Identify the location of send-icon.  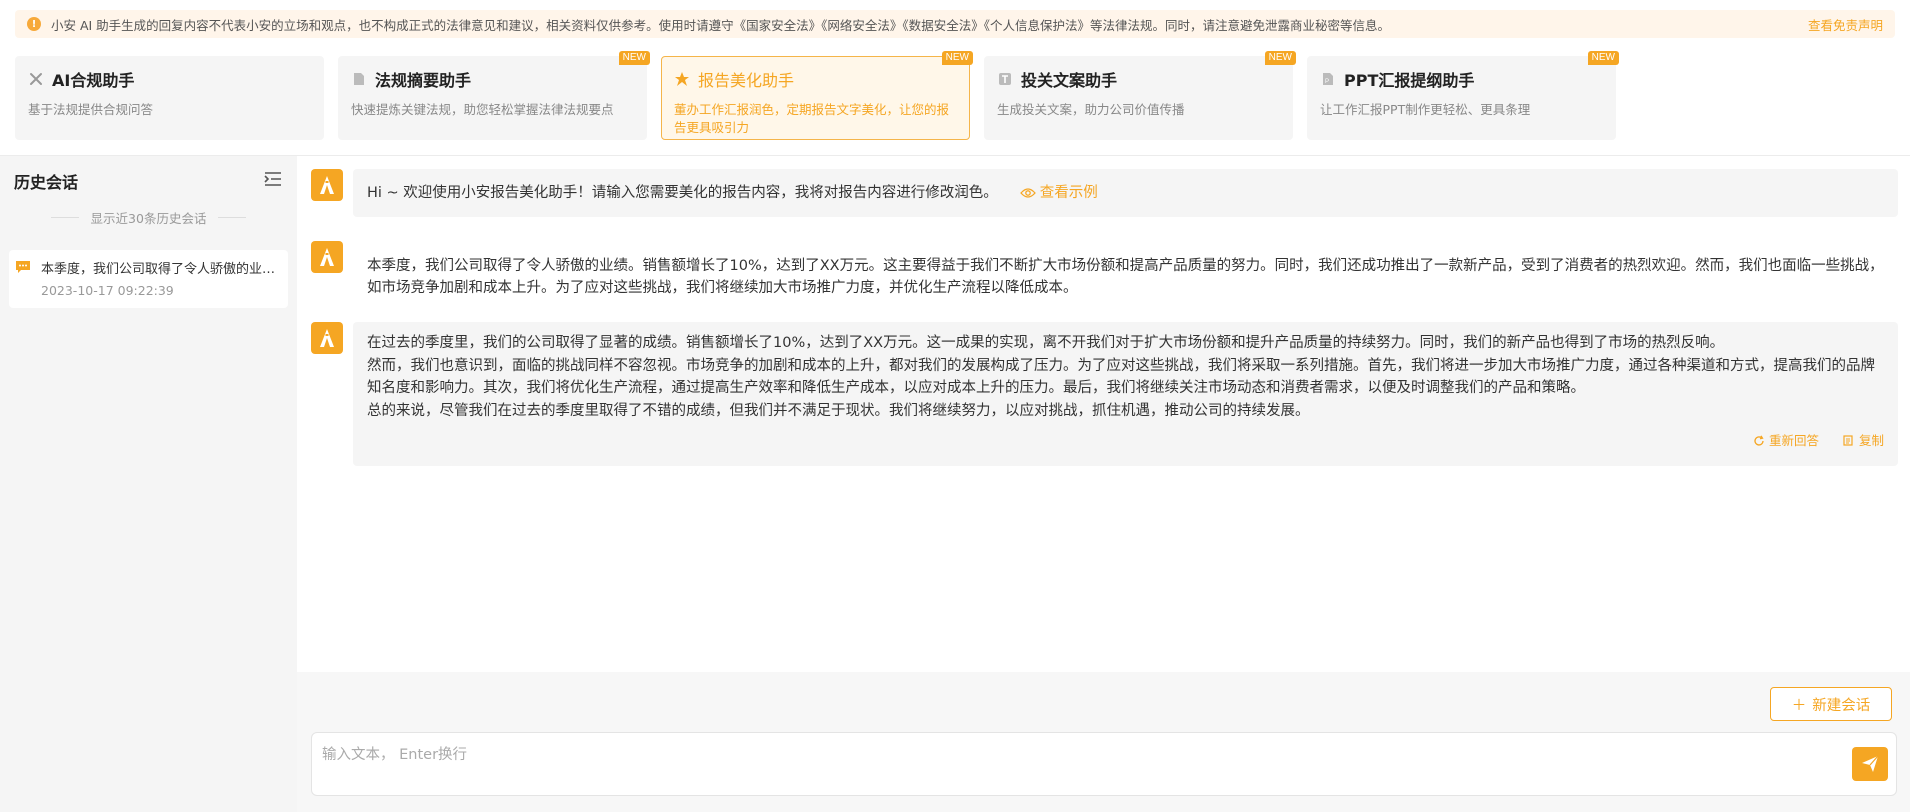
(1870, 763).